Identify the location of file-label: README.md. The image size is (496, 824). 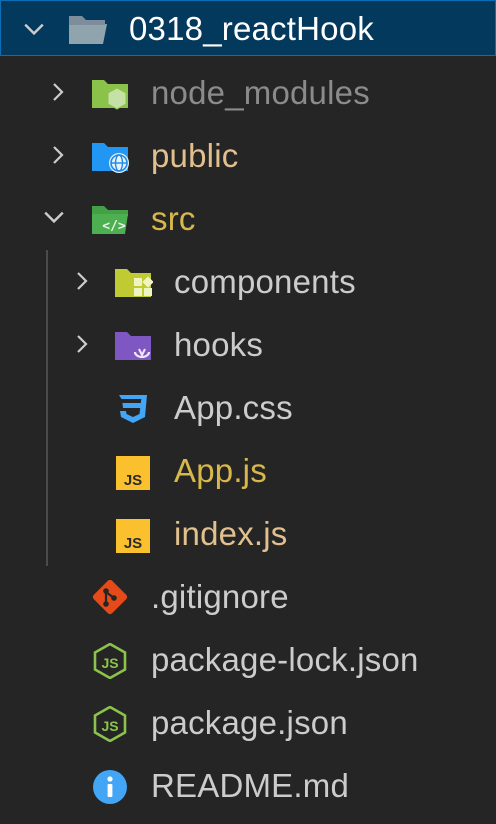
(250, 785).